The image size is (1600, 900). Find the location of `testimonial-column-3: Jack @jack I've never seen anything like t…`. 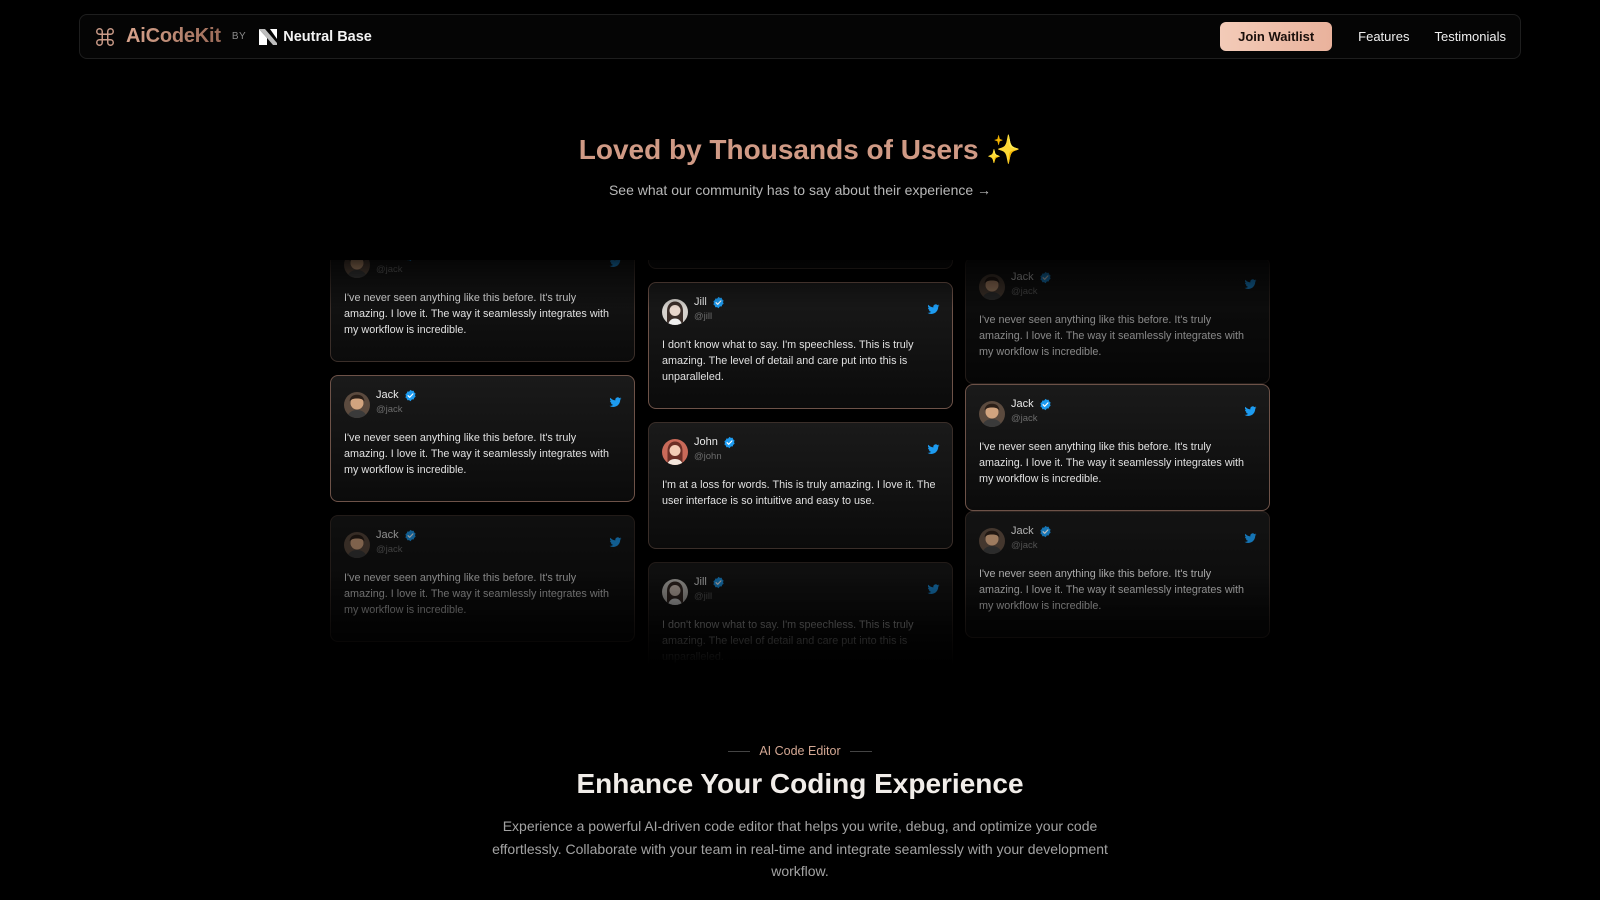

testimonial-column-3: Jack @jack I've never seen anything like t… is located at coordinates (1117, 449).